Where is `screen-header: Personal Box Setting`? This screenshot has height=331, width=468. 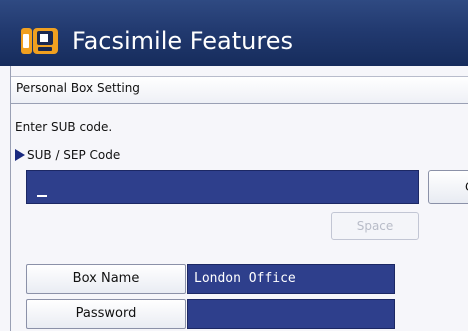 screen-header: Personal Box Setting is located at coordinates (239, 90).